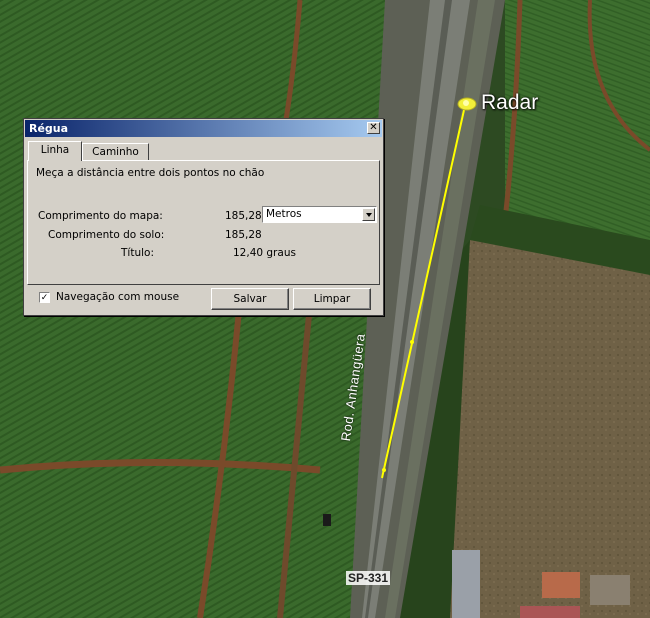 The height and width of the screenshot is (618, 650). What do you see at coordinates (100, 216) in the screenshot?
I see `map-length-label: Comprimento do mapa:` at bounding box center [100, 216].